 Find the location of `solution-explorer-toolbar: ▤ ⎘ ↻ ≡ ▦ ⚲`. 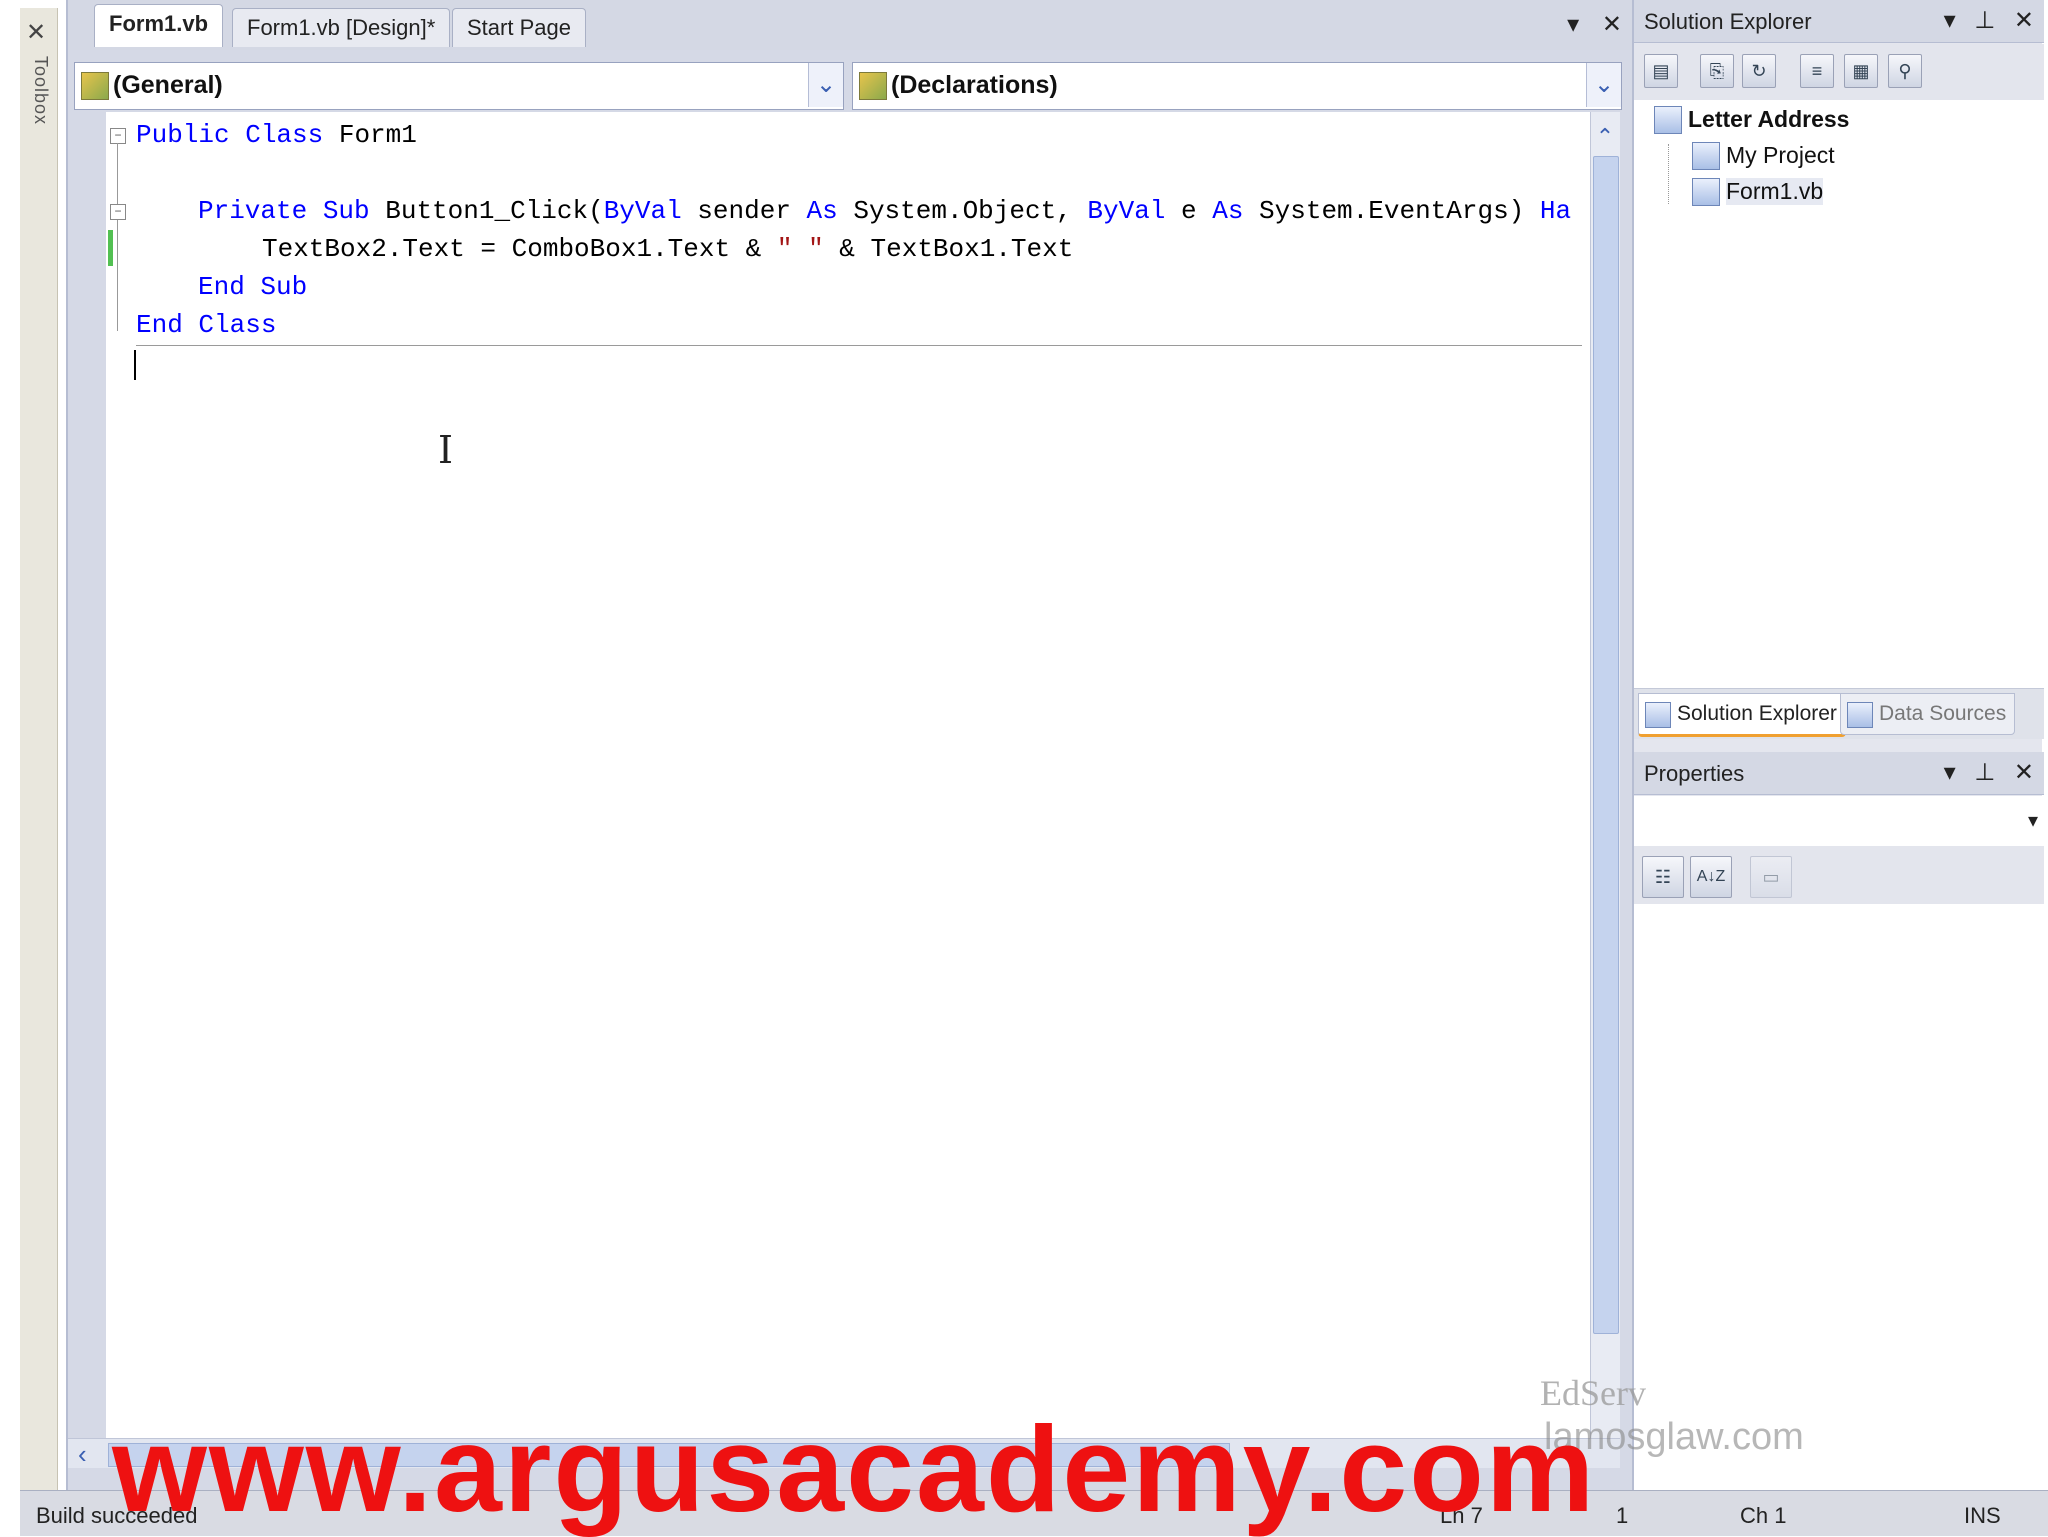

solution-explorer-toolbar: ▤ ⎘ ↻ ≡ ▦ ⚲ is located at coordinates (1839, 72).